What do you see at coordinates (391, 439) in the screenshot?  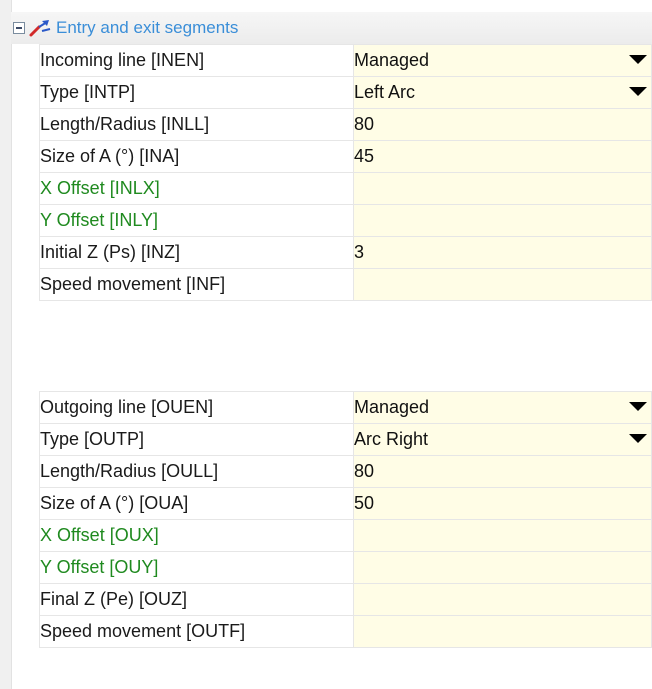 I see `property-value: Arc Right` at bounding box center [391, 439].